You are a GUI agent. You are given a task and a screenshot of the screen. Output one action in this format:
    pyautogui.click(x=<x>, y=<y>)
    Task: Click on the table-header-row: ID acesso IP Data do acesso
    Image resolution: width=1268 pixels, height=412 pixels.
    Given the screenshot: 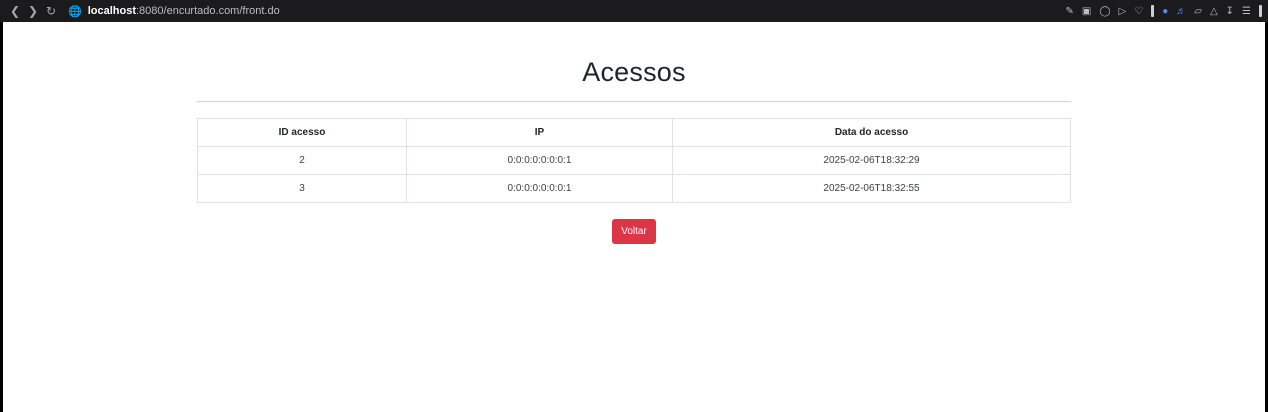 What is the action you would take?
    pyautogui.click(x=634, y=132)
    